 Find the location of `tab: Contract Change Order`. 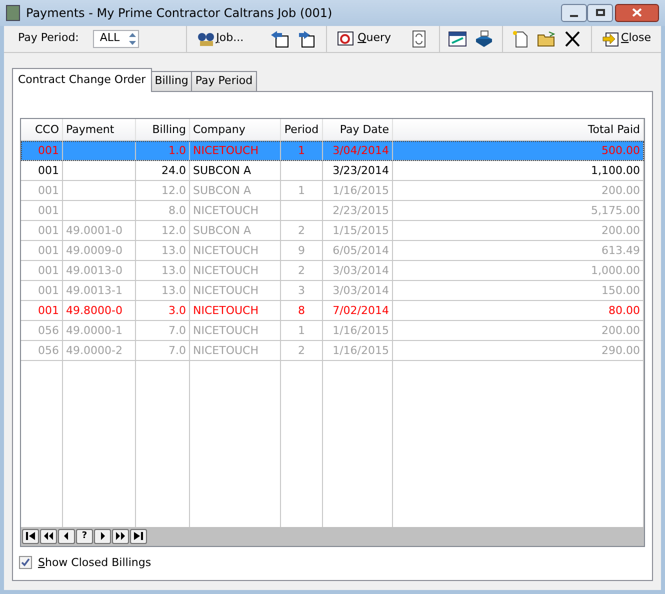

tab: Contract Change Order is located at coordinates (82, 80).